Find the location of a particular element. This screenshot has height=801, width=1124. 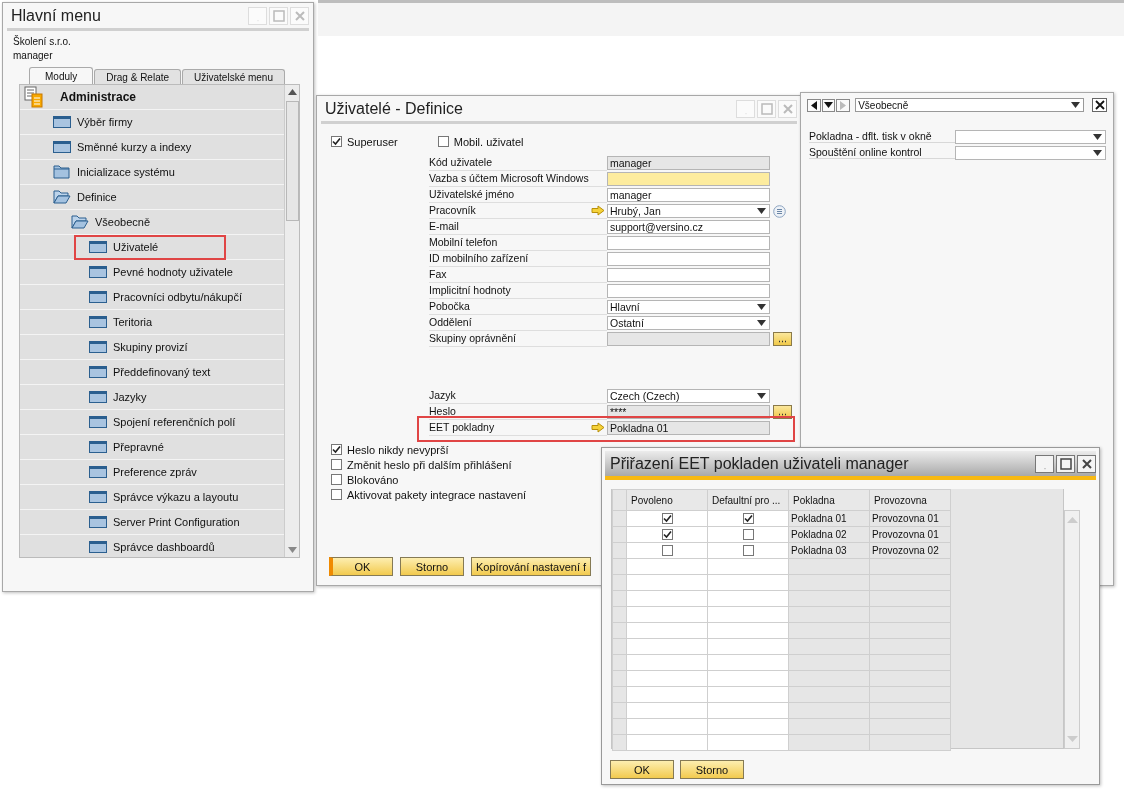

checkbox-label: Superuser is located at coordinates (372, 141).